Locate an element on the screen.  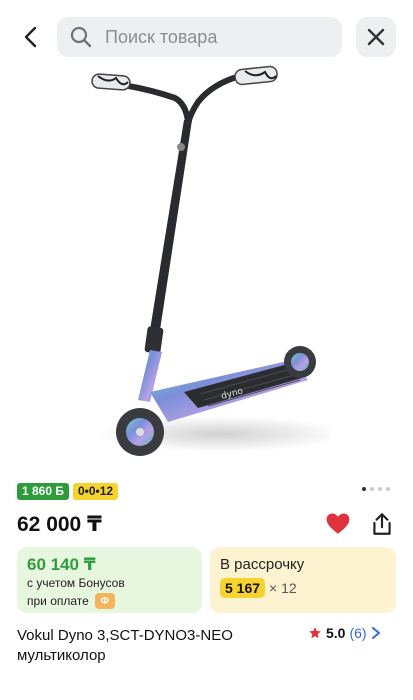
bonus-note-payment: при оплате Ф is located at coordinates (71, 601).